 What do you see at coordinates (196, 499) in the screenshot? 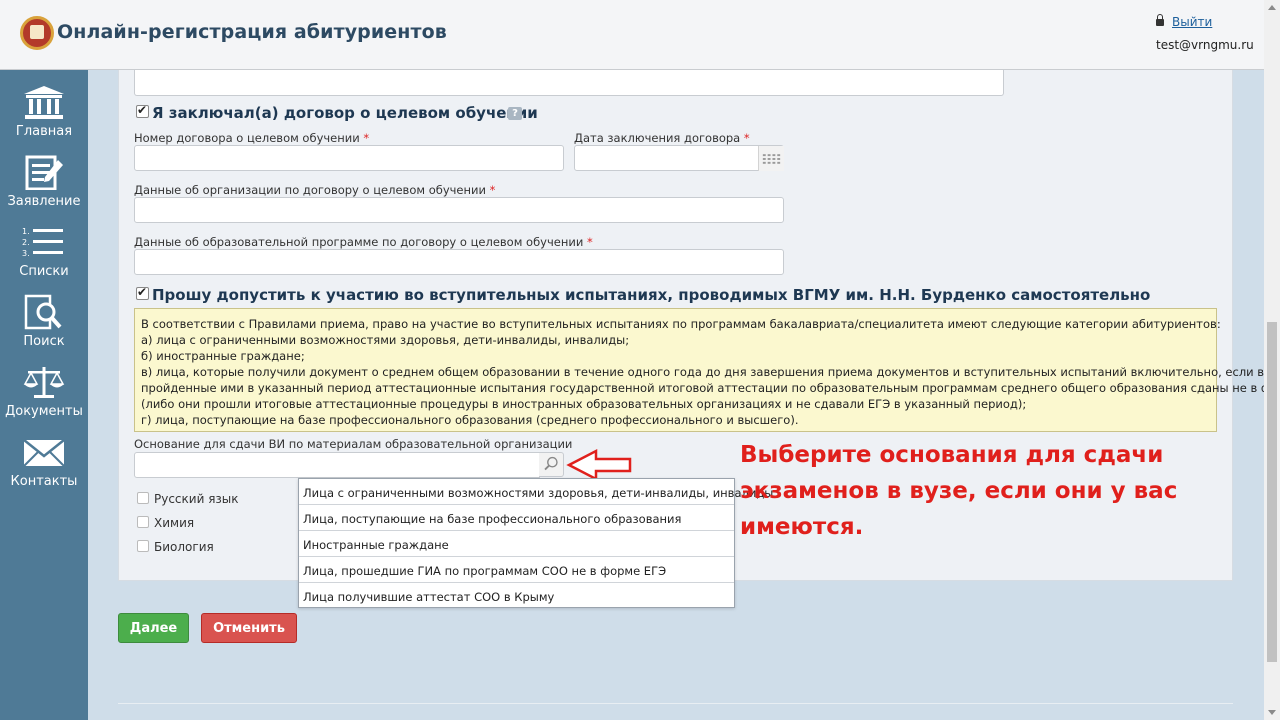
I see `subject-label: Русский язык` at bounding box center [196, 499].